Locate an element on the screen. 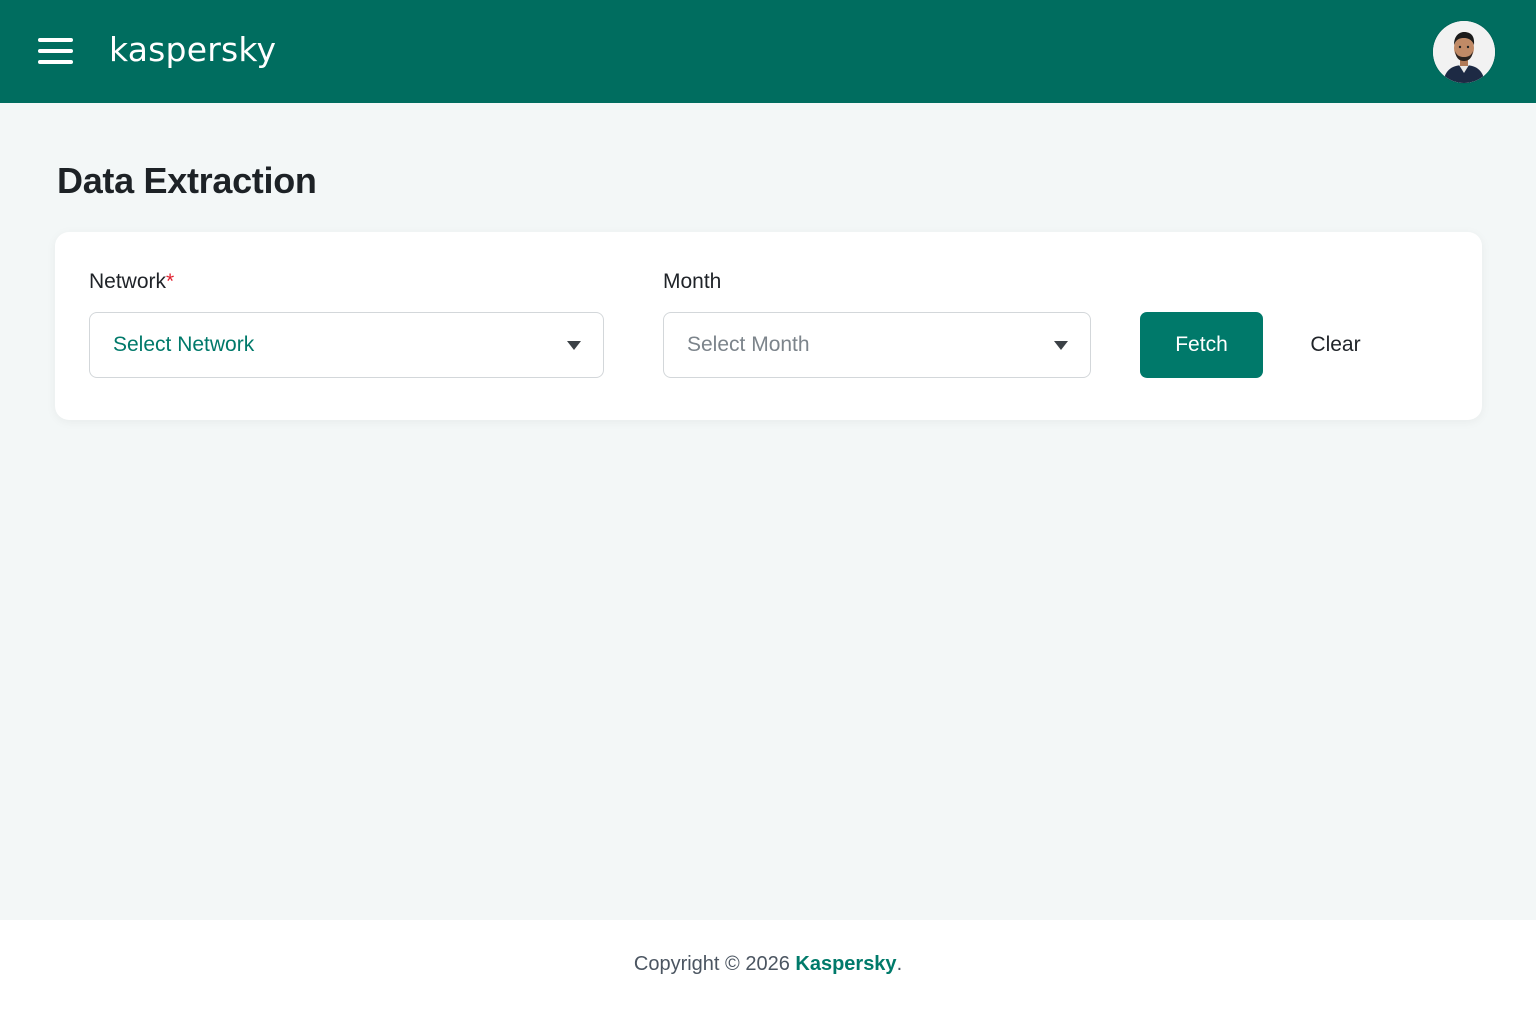 Image resolution: width=1536 pixels, height=1024 pixels. month-select: Select Month is located at coordinates (877, 345).